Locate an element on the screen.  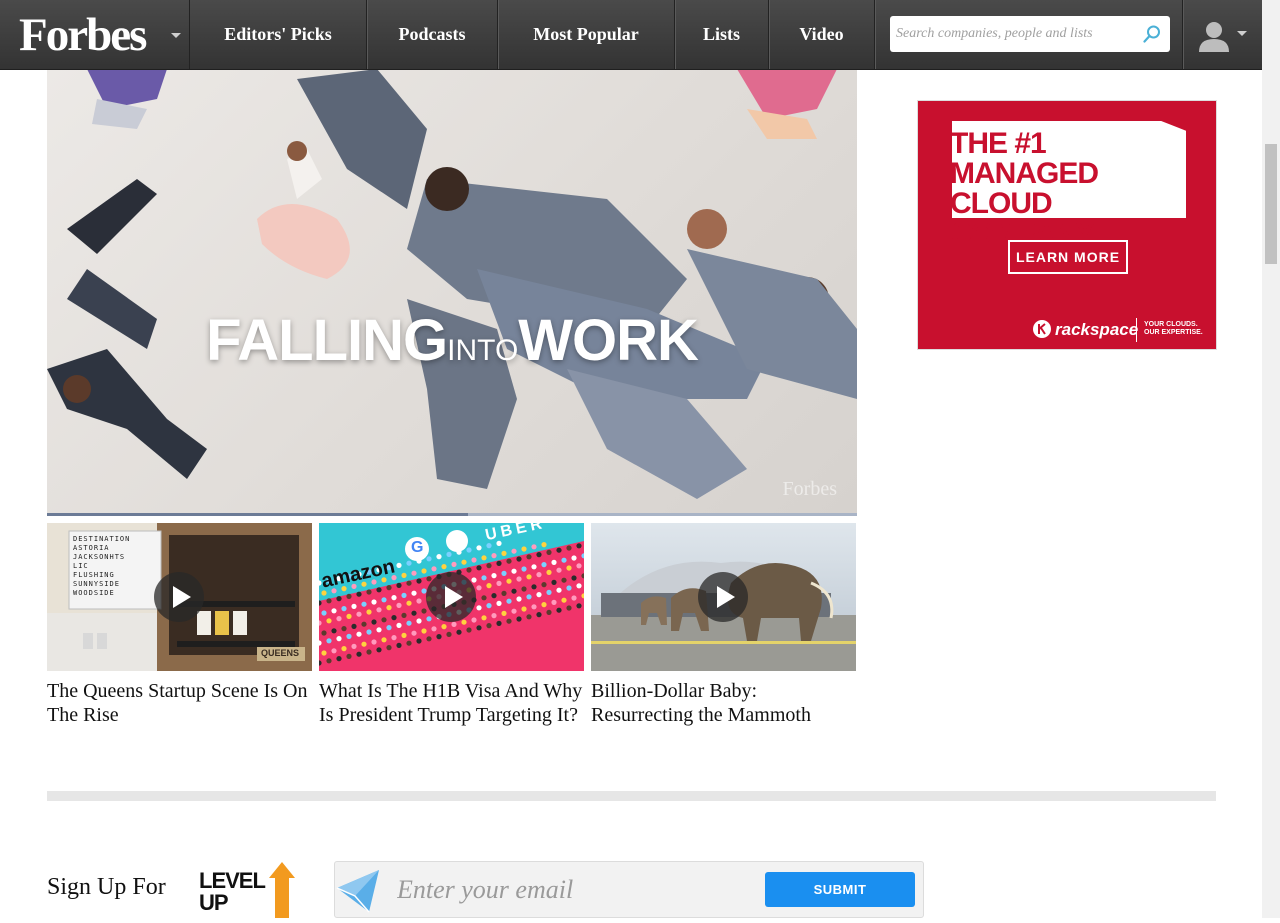
search-input is located at coordinates (1016, 34).